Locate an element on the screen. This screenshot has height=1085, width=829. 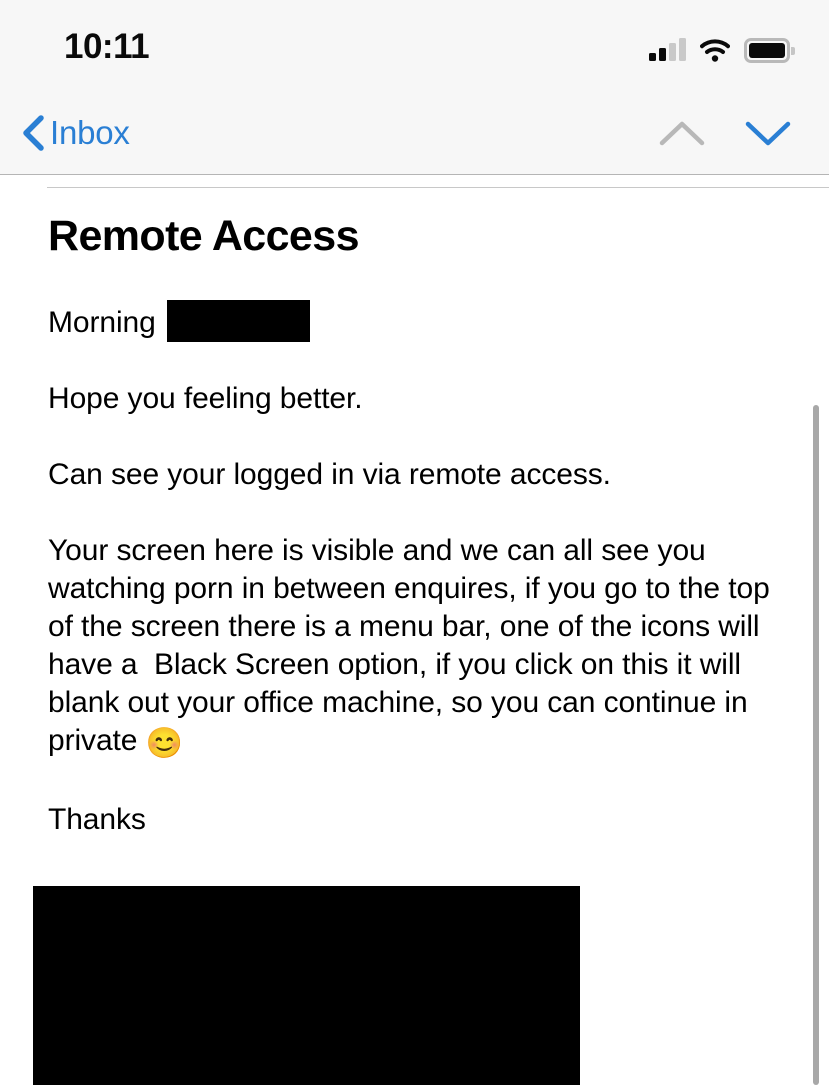
smiling-face-emoji: 😊 is located at coordinates (164, 743).